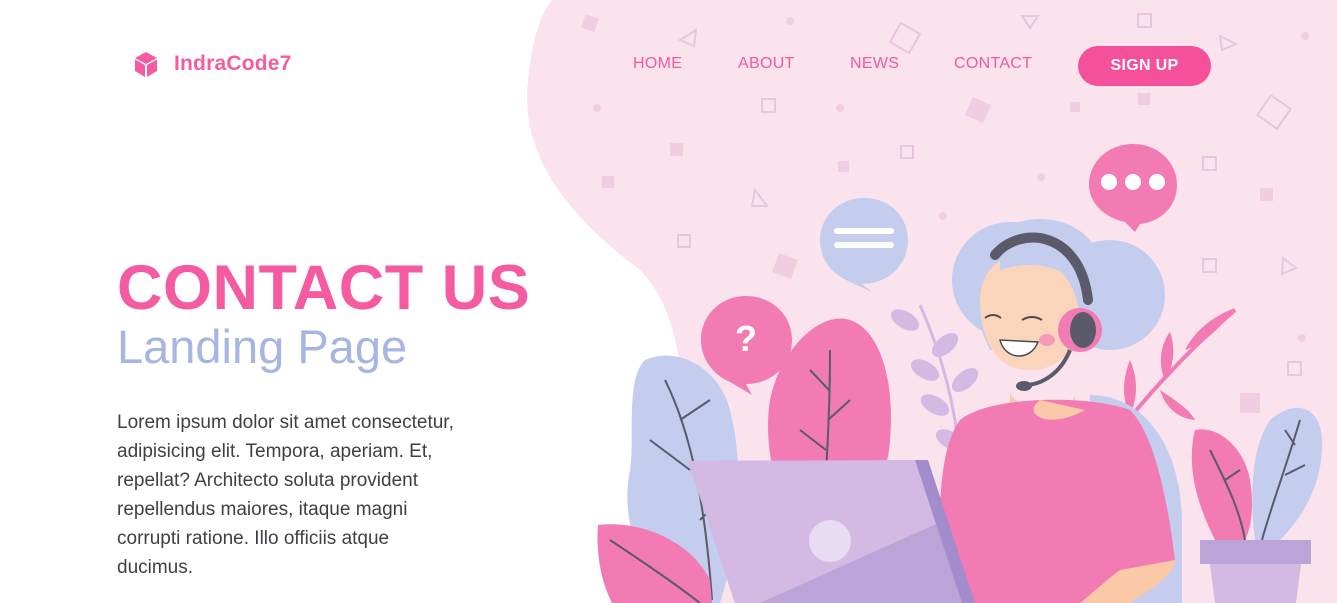 This screenshot has width=1337, height=603. What do you see at coordinates (831, 531) in the screenshot?
I see `laptop-icon` at bounding box center [831, 531].